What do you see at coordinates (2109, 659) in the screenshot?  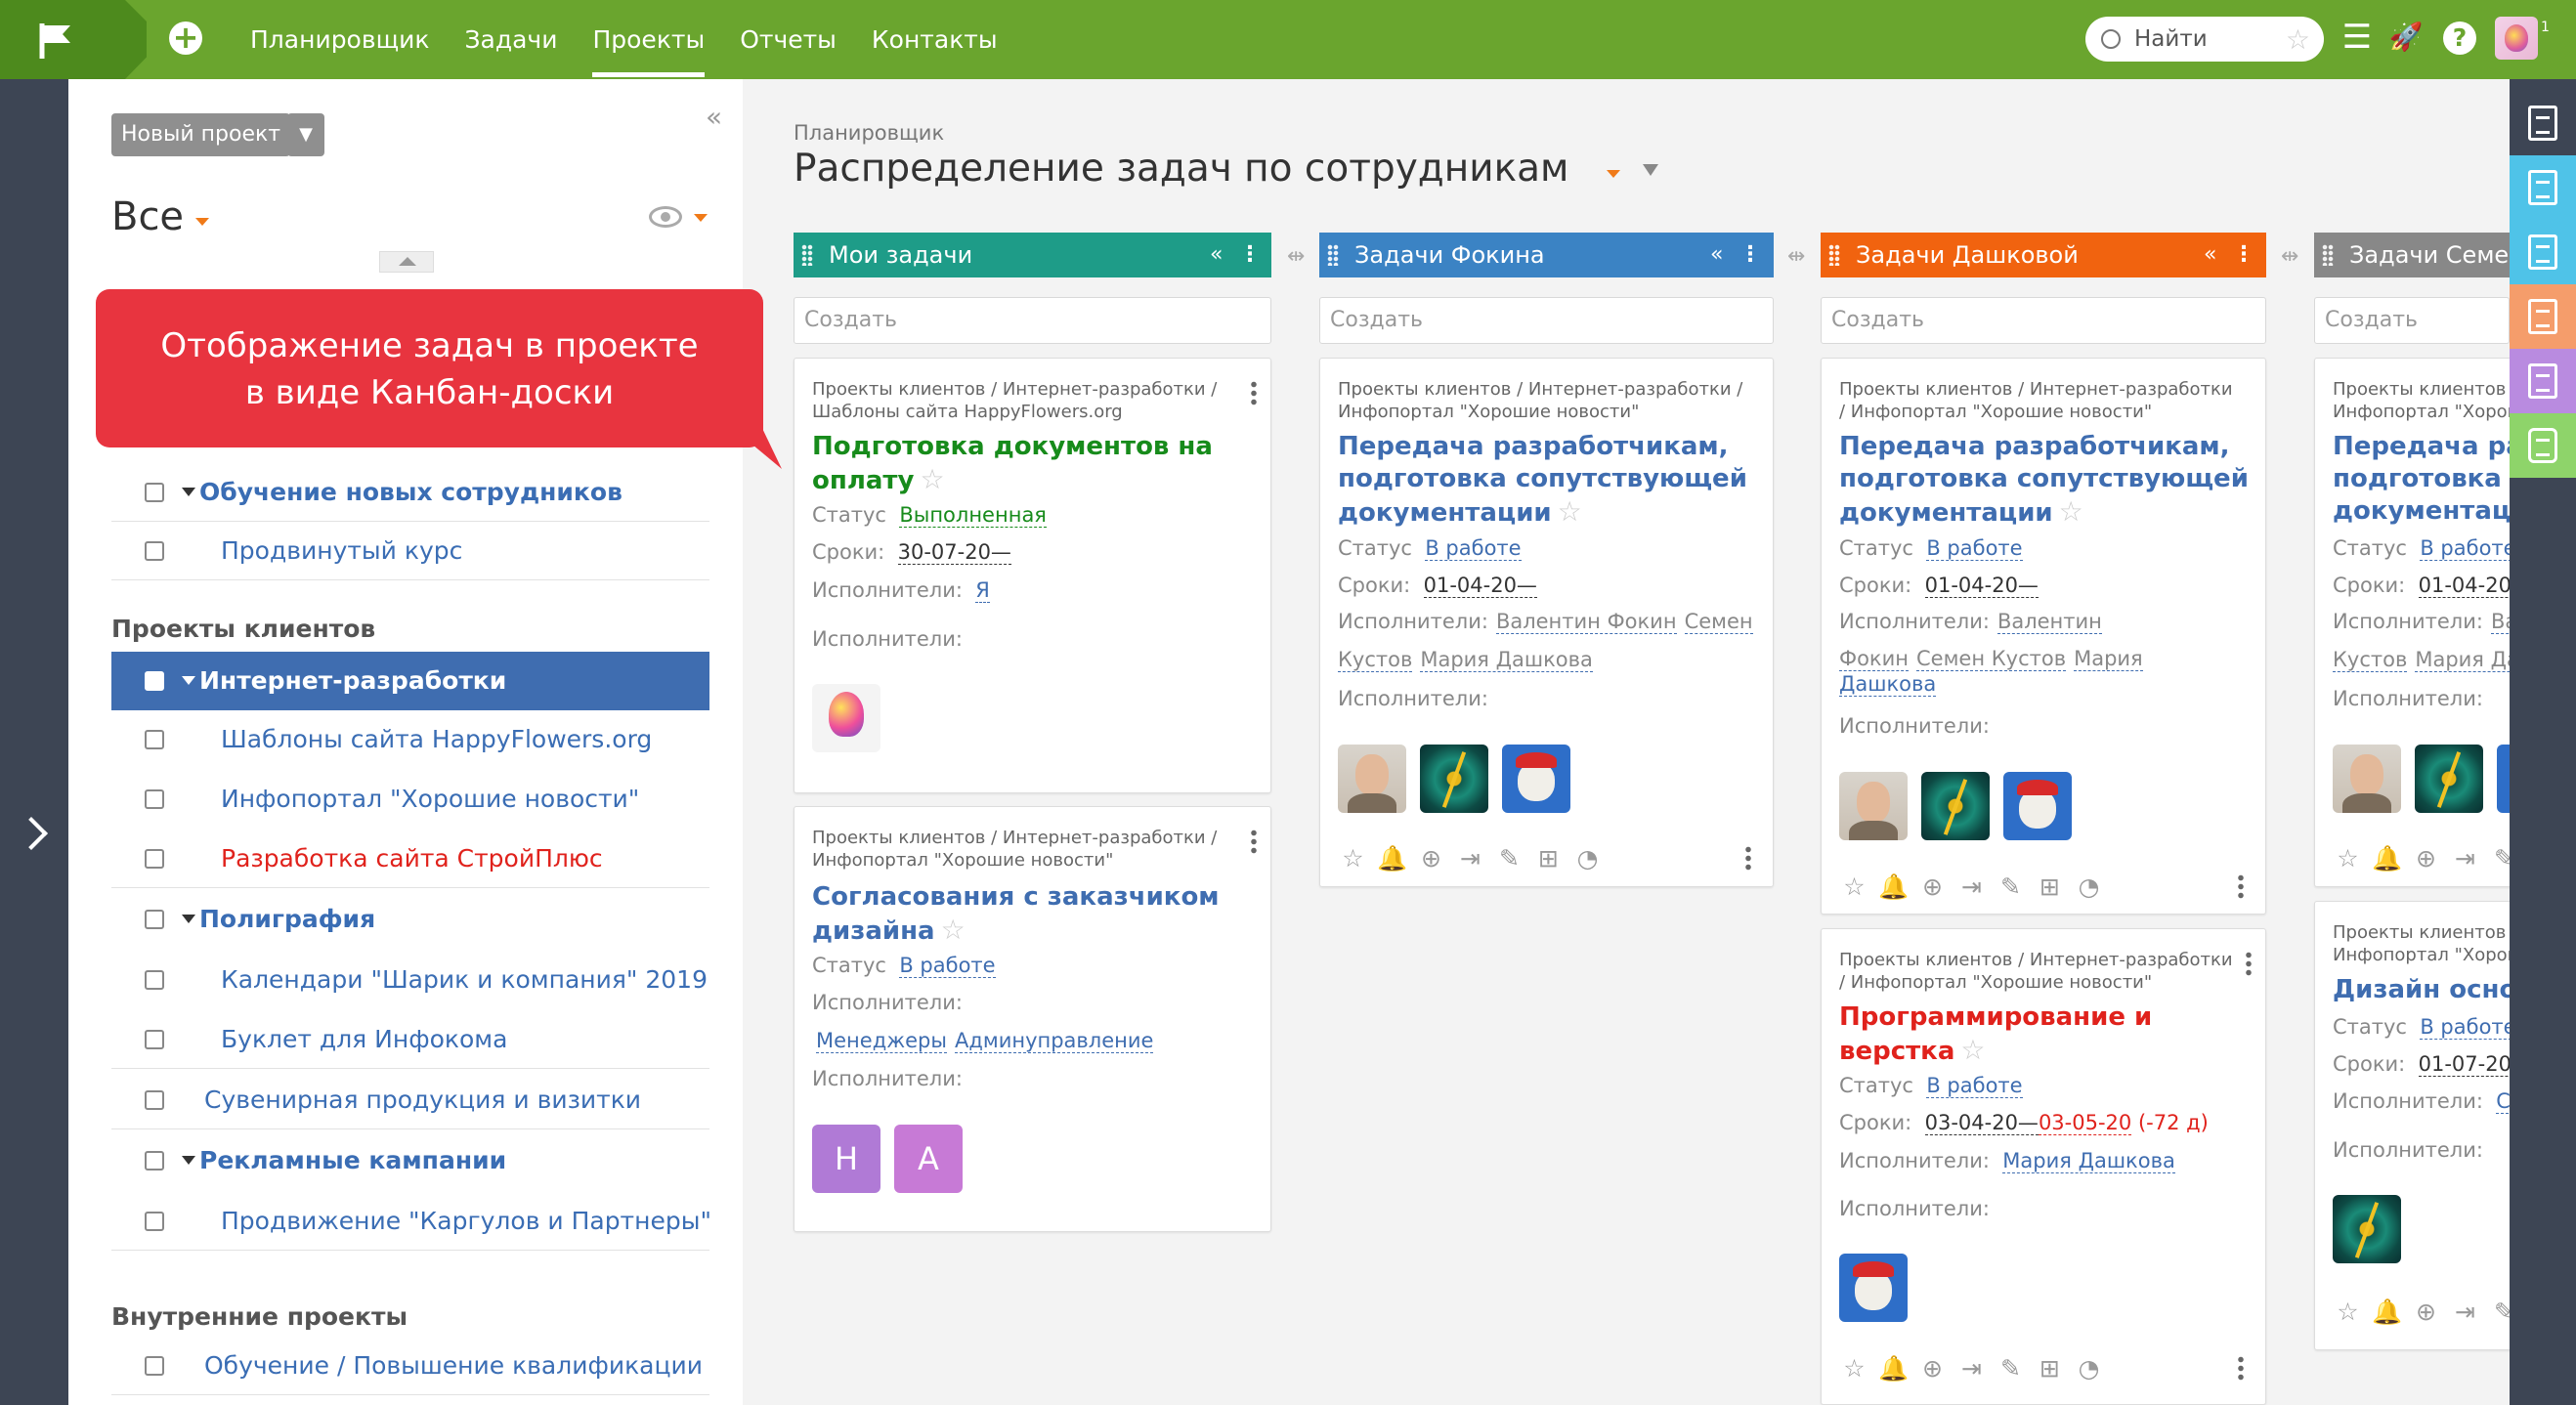 I see `assignee-link: Мария` at bounding box center [2109, 659].